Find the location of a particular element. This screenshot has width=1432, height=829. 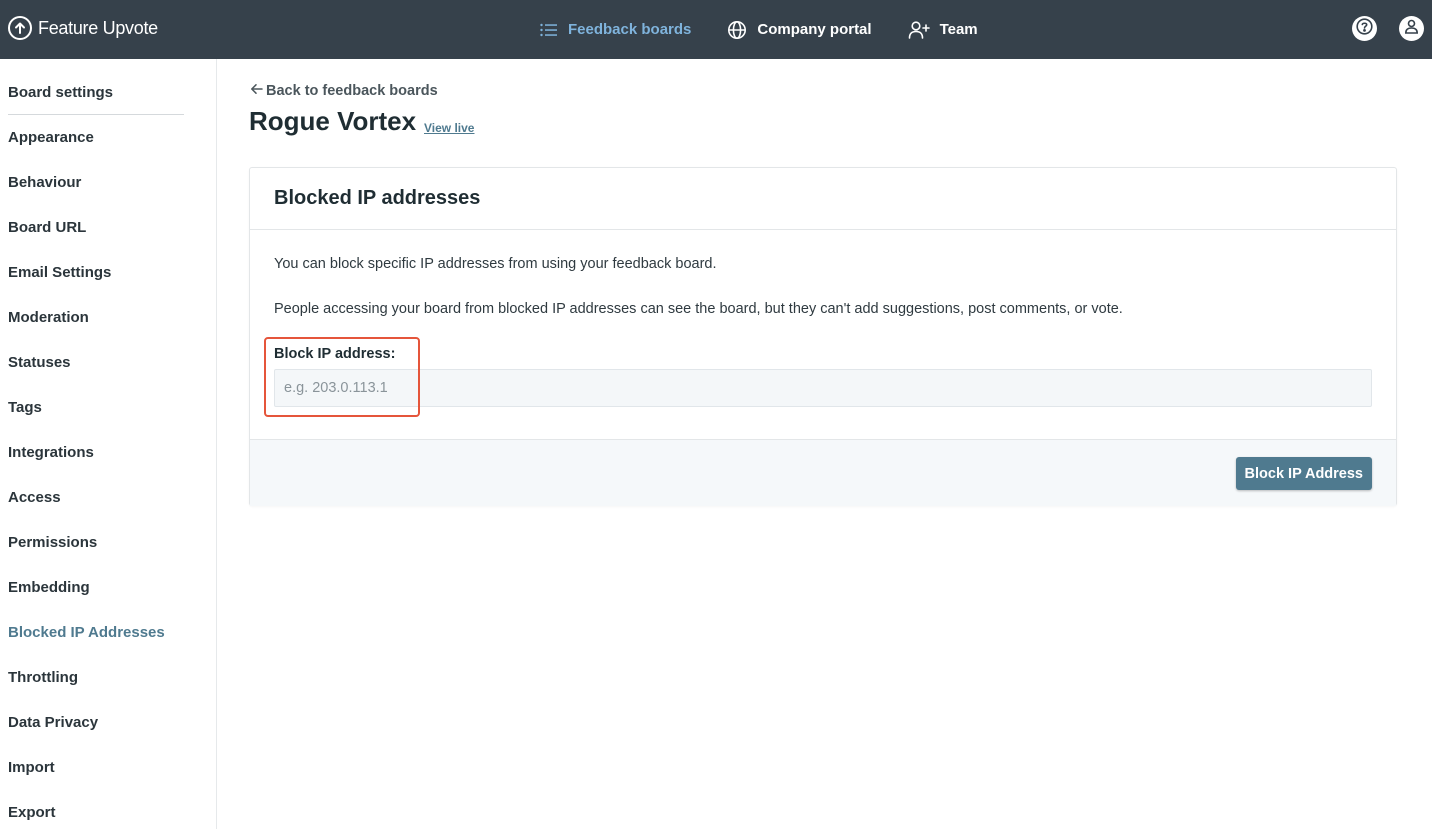

nav-company-portal: Company portal is located at coordinates (799, 30).